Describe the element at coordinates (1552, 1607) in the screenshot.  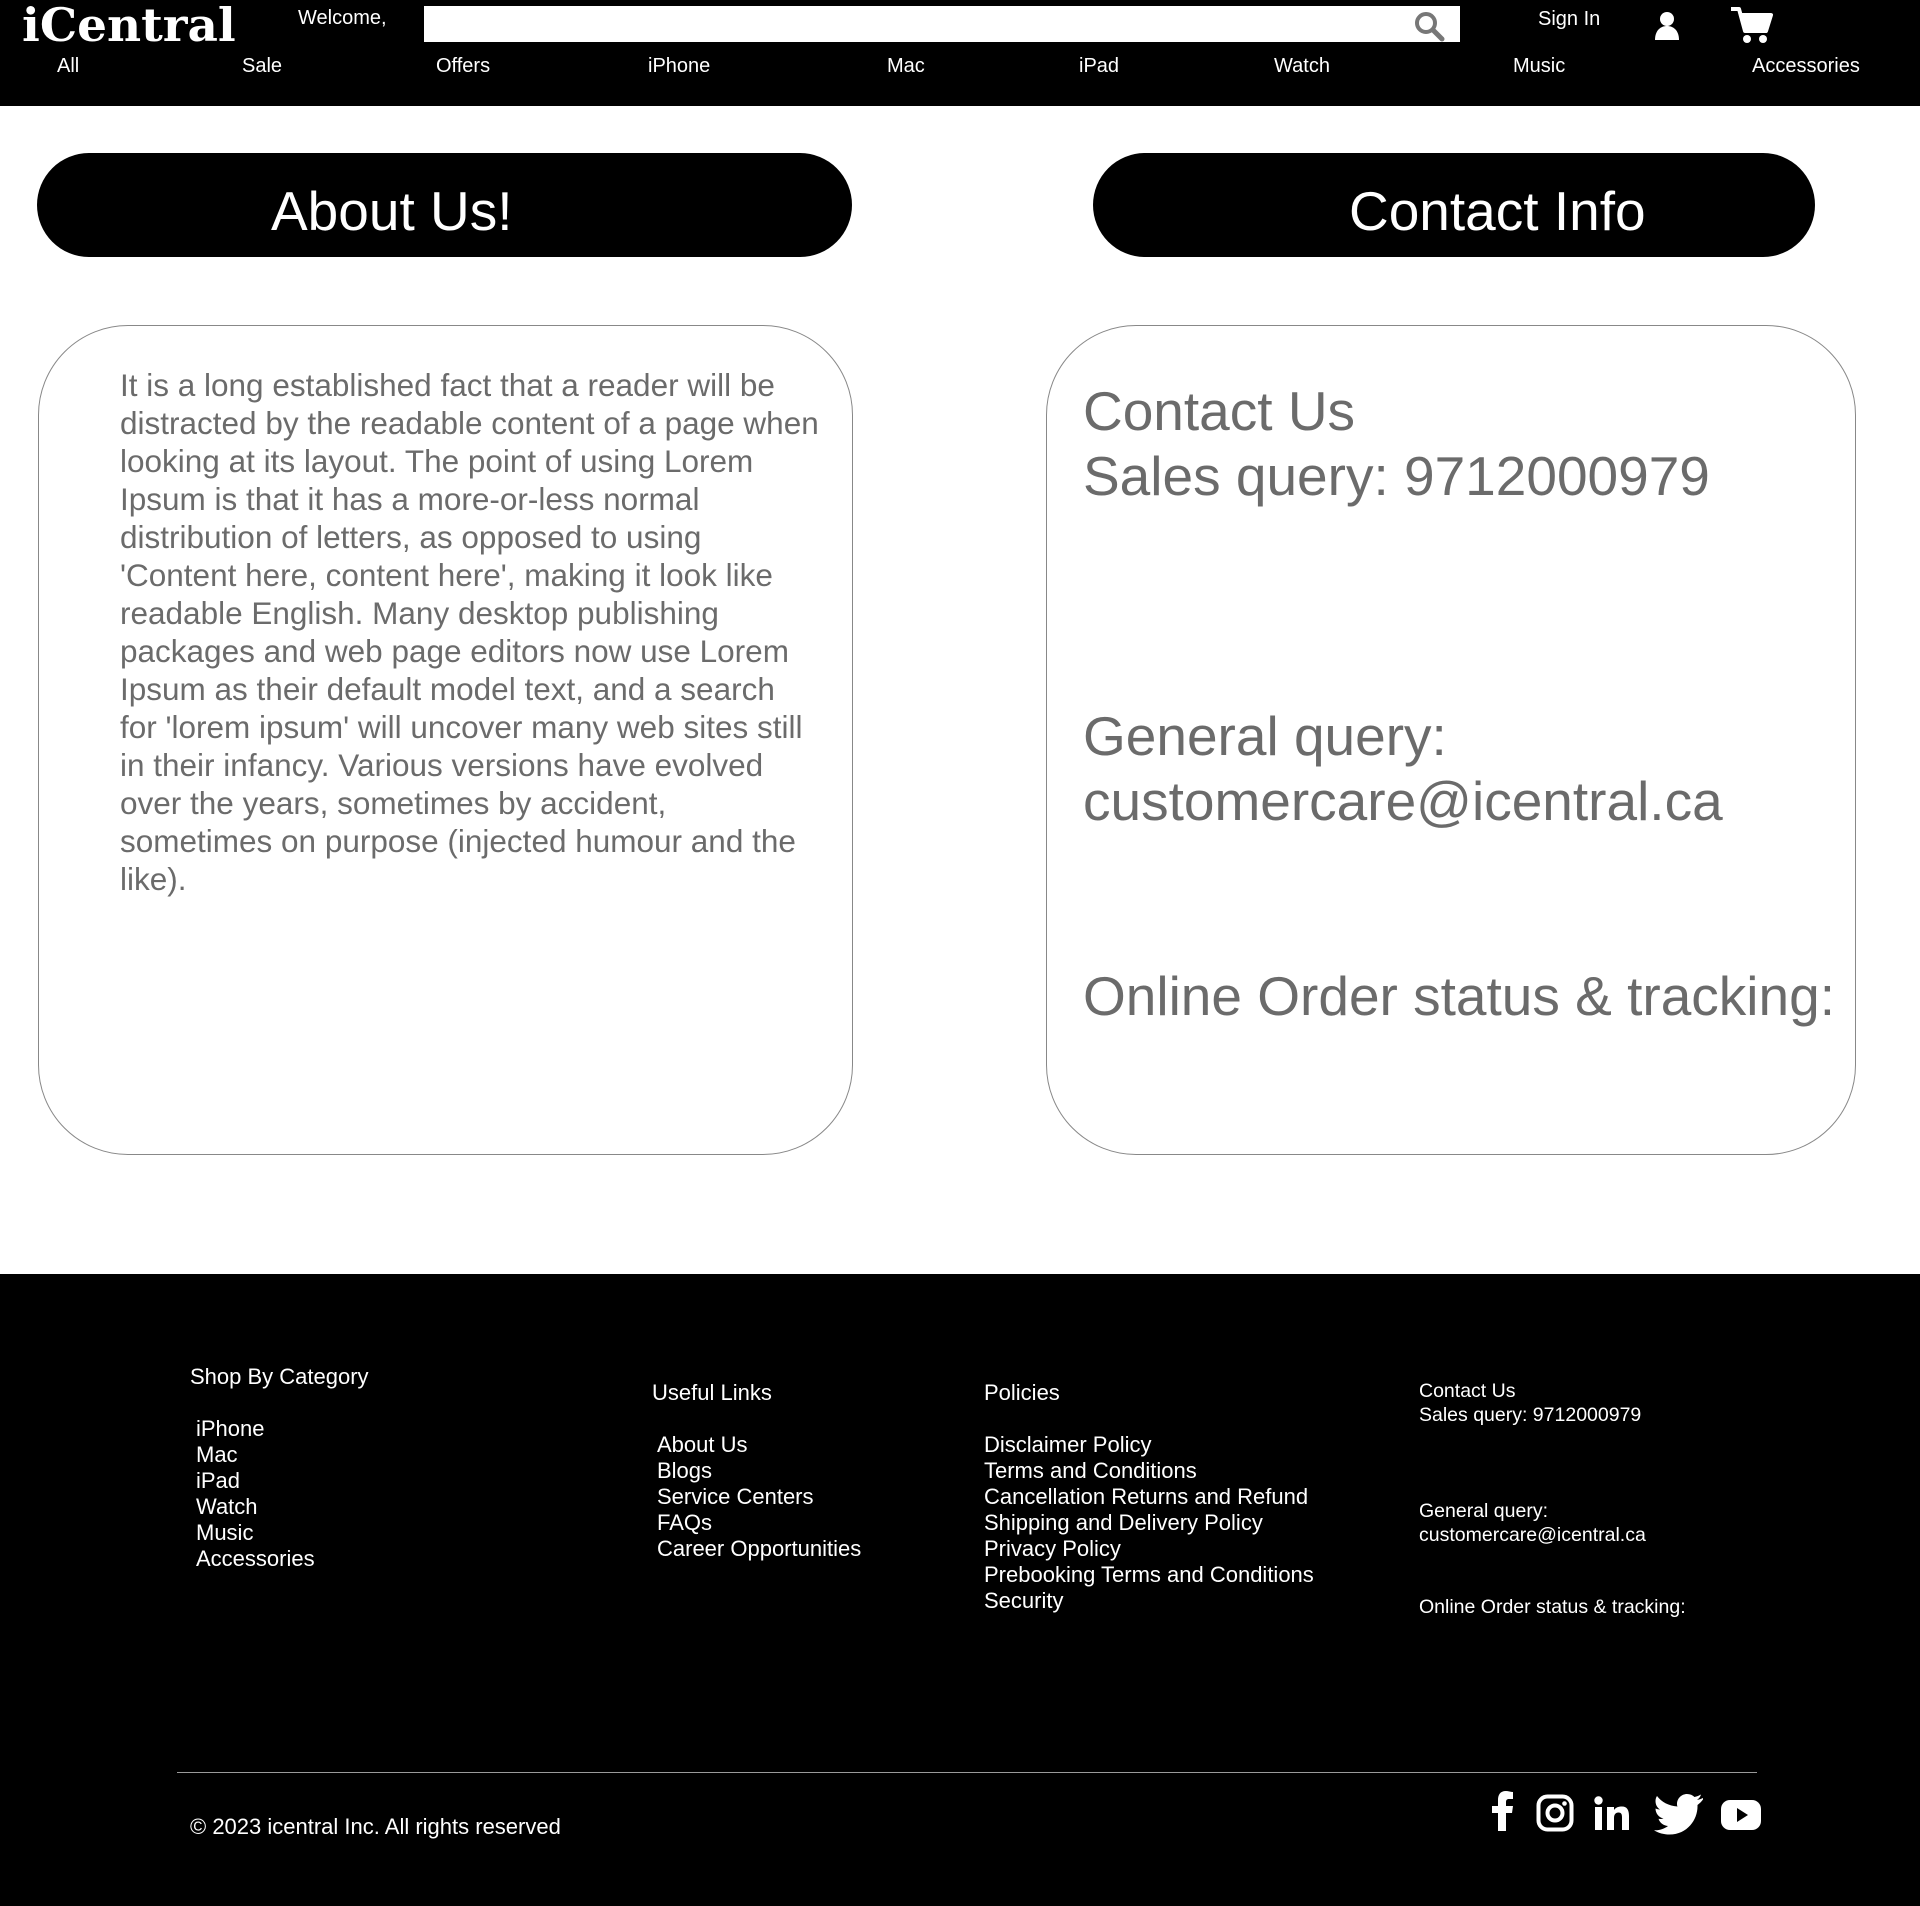
I see `footer-contact-order-status: Online Order status & tracking:` at that location.